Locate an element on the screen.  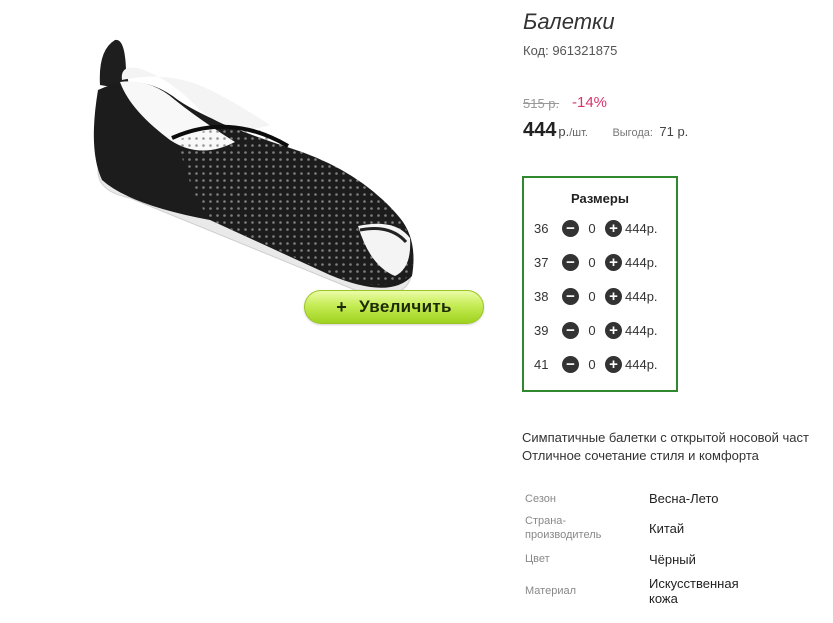
size-number: 38 is located at coordinates (541, 296).